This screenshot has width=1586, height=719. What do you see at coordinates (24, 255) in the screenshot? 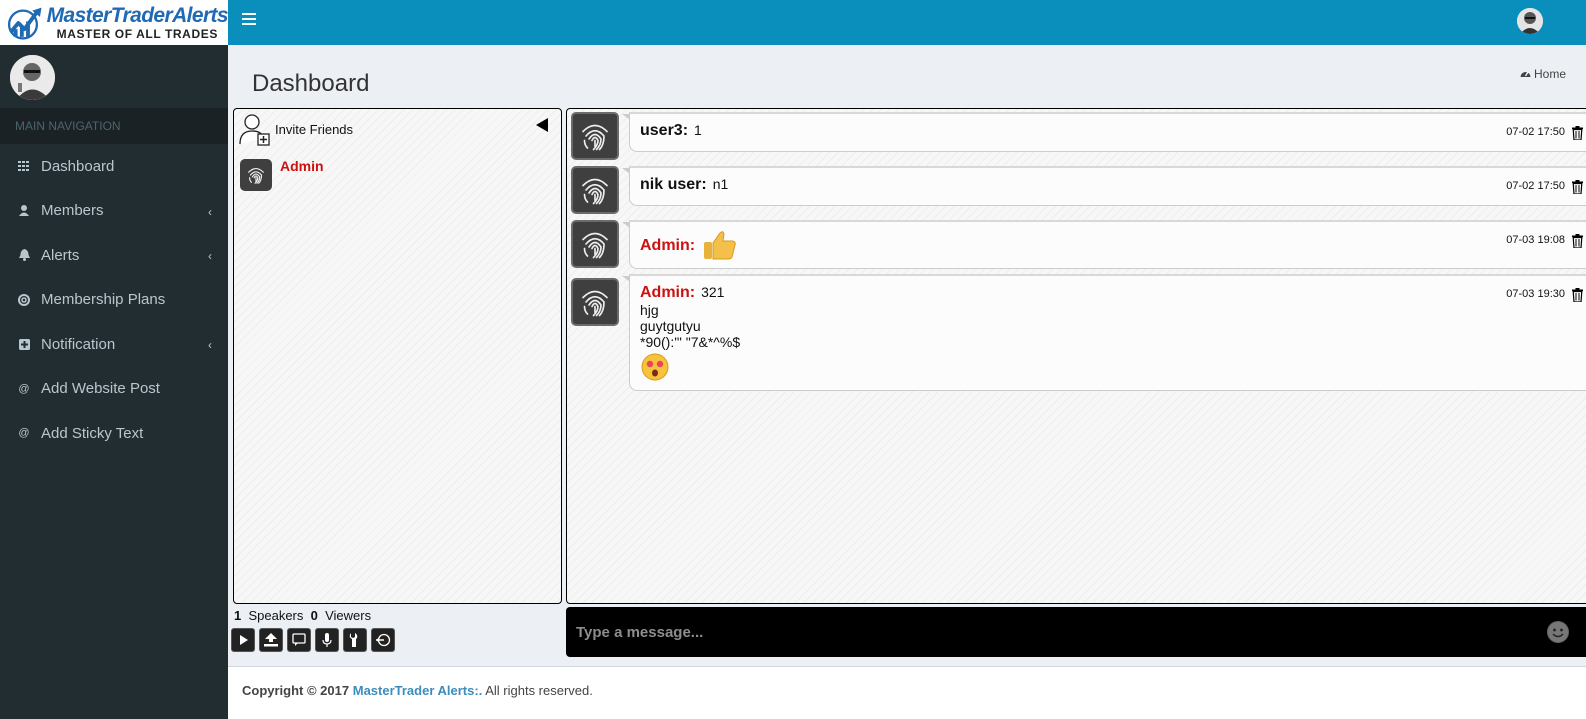
I see `bell-icon` at bounding box center [24, 255].